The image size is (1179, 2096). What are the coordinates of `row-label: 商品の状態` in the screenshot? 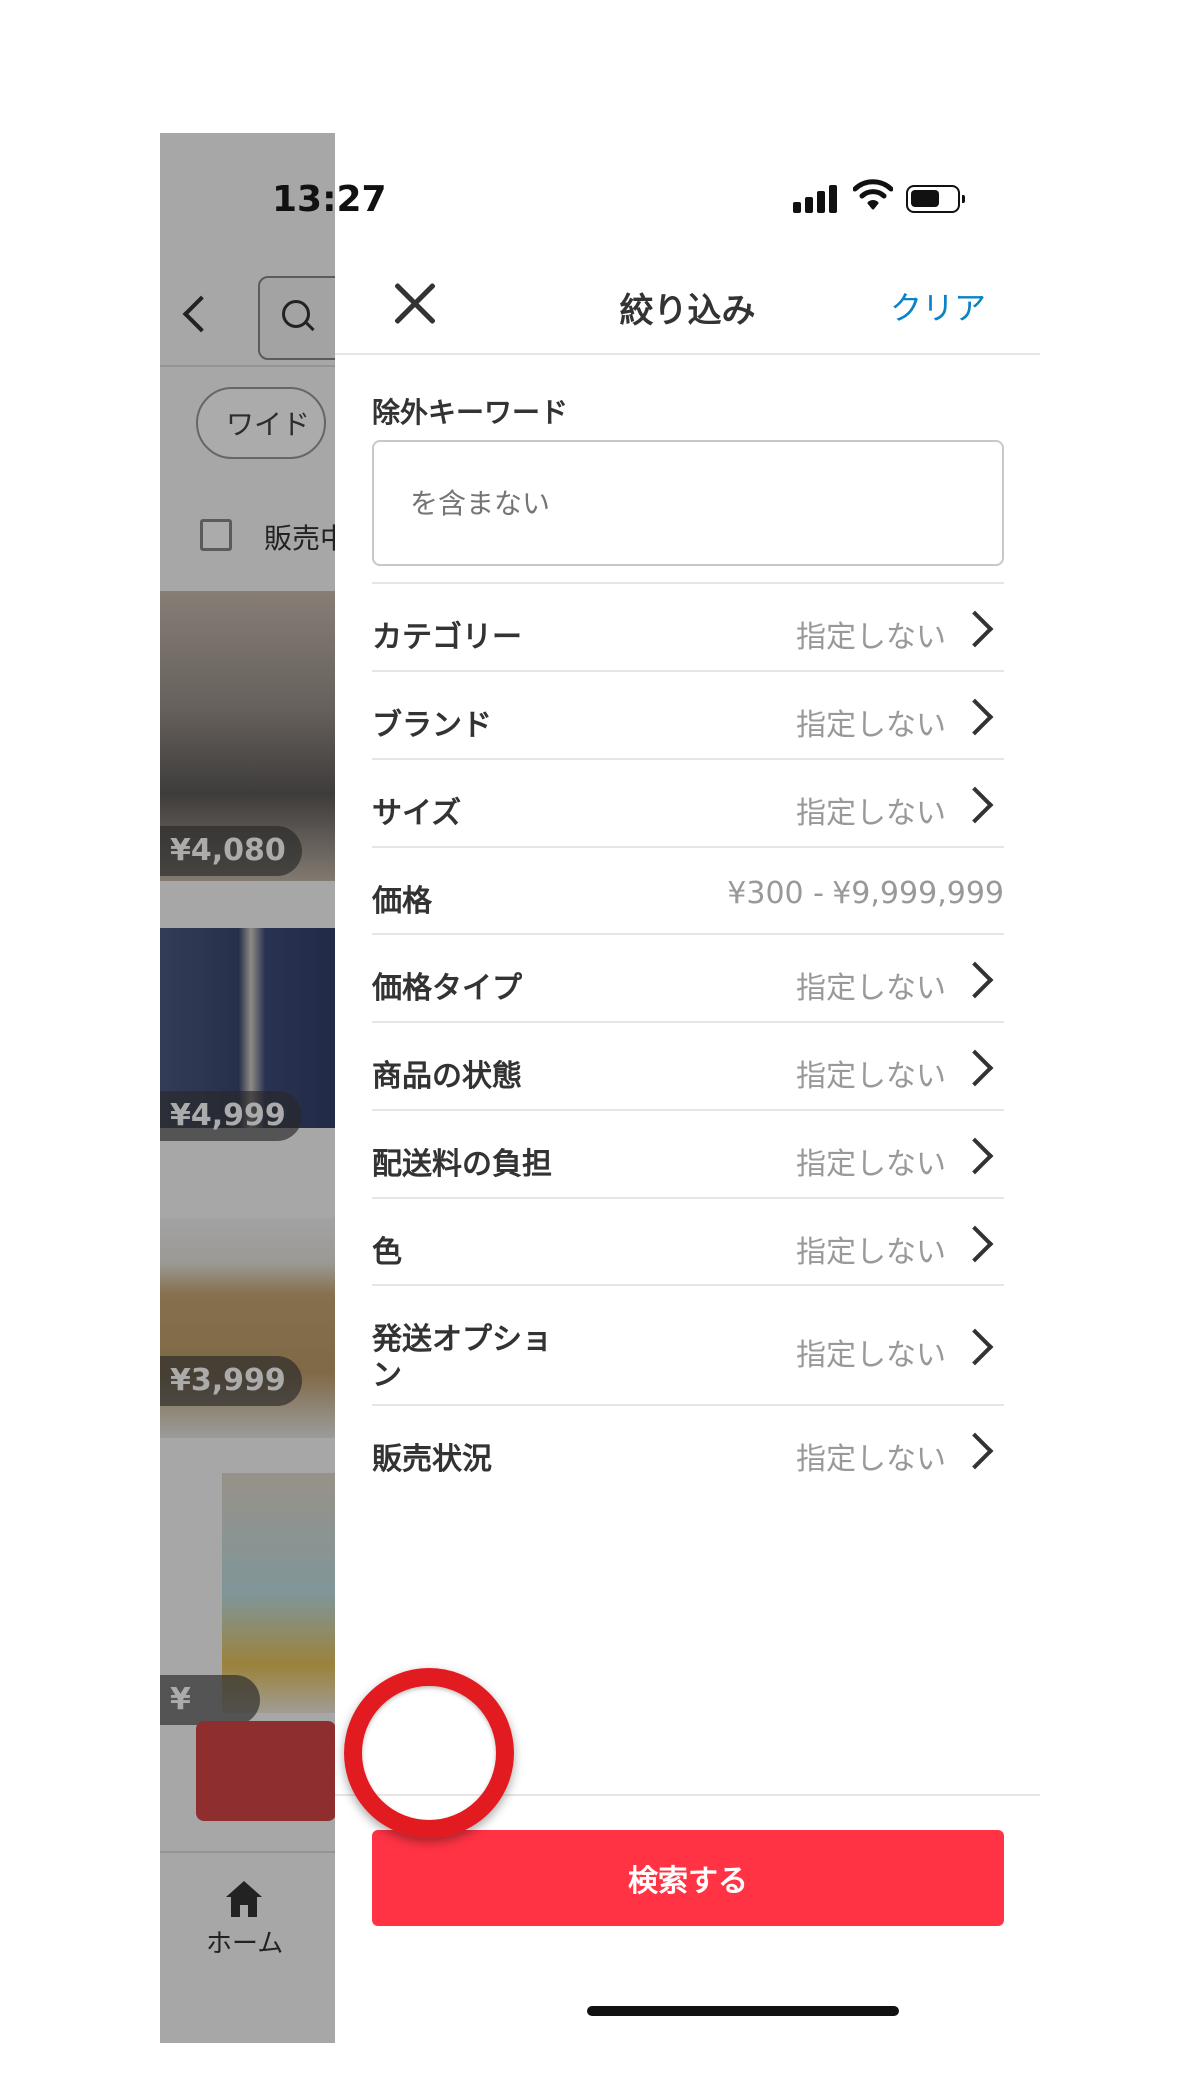 It's located at (447, 1076).